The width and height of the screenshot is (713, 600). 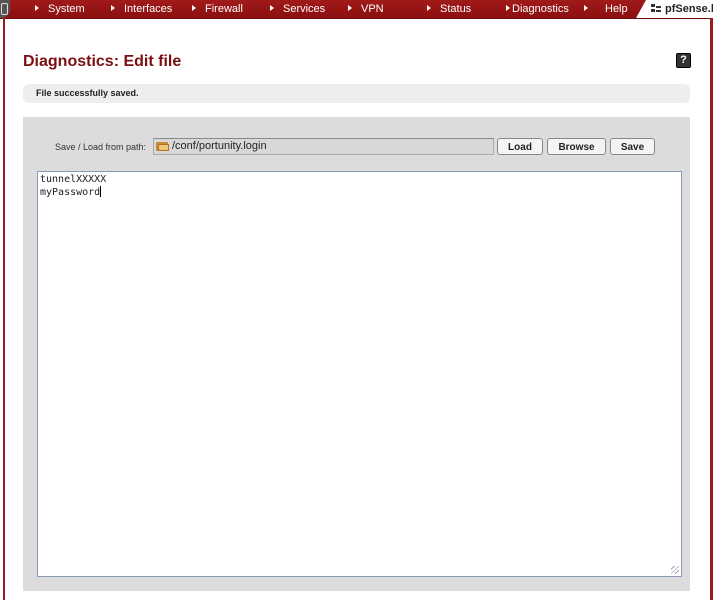 What do you see at coordinates (4, 309) in the screenshot?
I see `page-frame-left` at bounding box center [4, 309].